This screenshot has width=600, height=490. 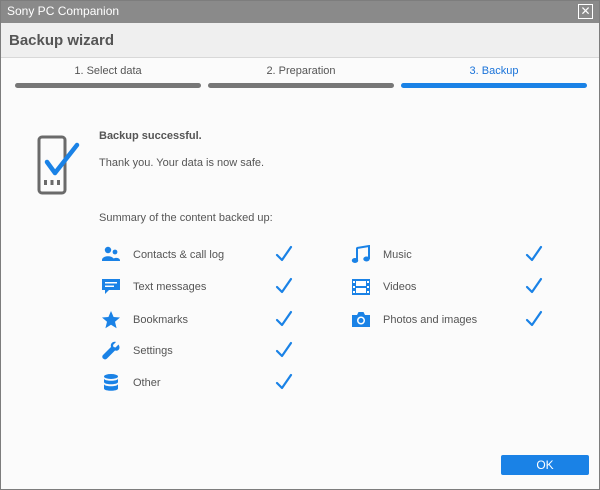 I want to click on camera-icon, so click(x=361, y=319).